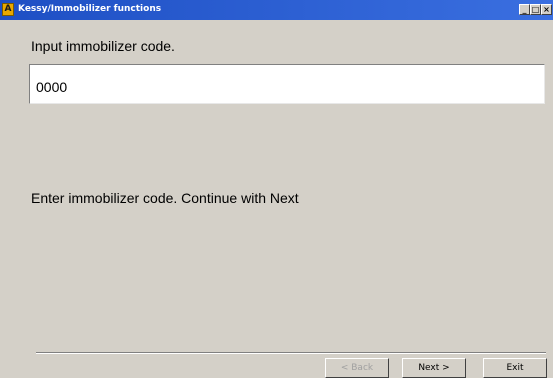 This screenshot has width=553, height=378. Describe the element at coordinates (103, 46) in the screenshot. I see `prompt-label: Input immobilizer code.` at that location.